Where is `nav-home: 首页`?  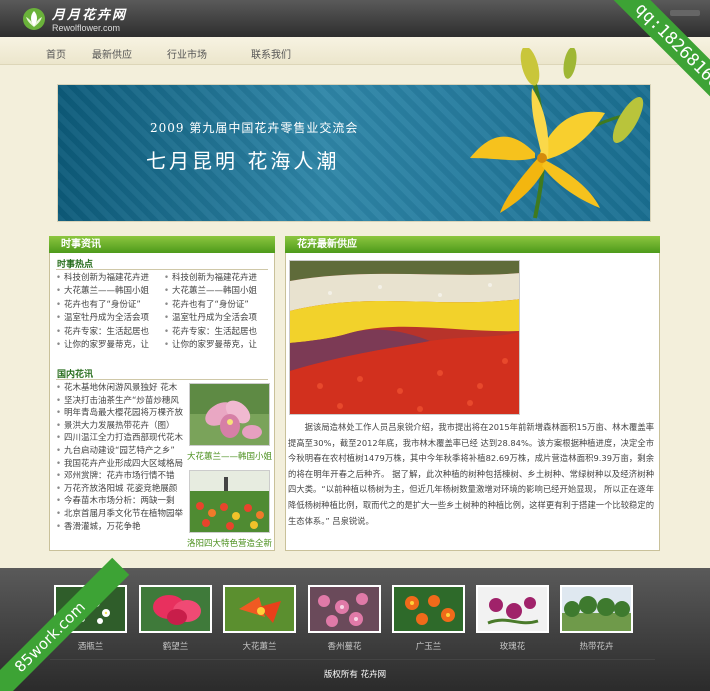 nav-home: 首页 is located at coordinates (56, 53).